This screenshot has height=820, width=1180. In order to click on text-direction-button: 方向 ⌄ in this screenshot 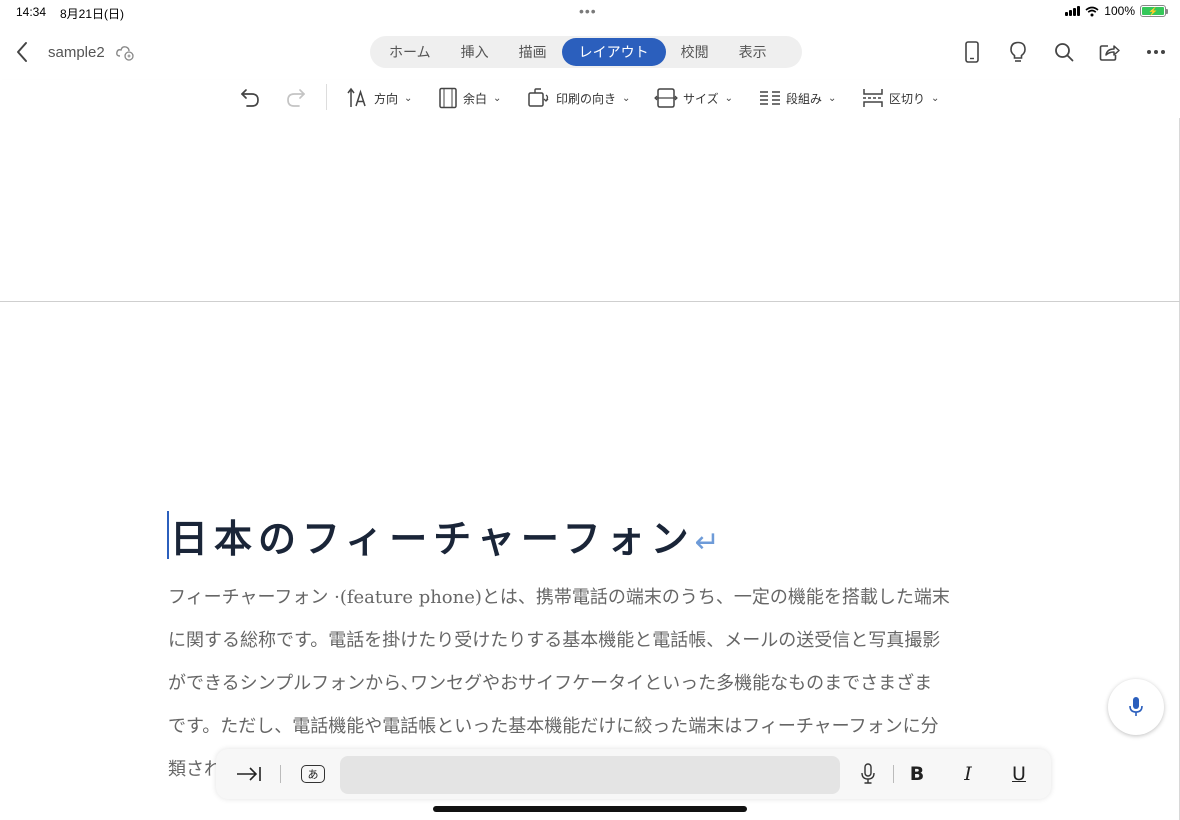, I will do `click(379, 98)`.